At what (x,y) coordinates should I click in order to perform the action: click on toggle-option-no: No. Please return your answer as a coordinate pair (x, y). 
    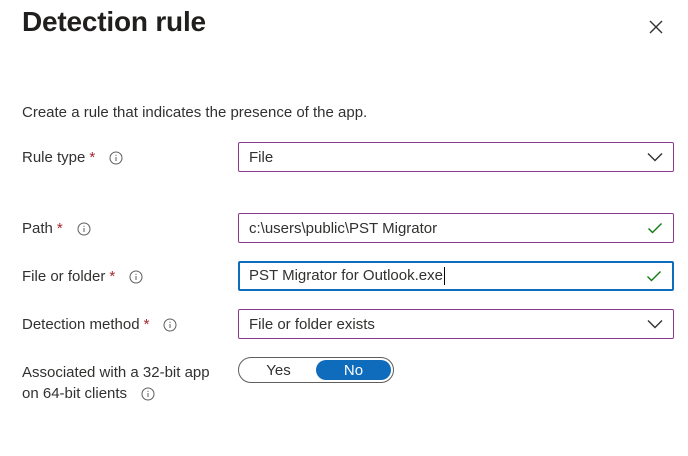
    Looking at the image, I should click on (353, 370).